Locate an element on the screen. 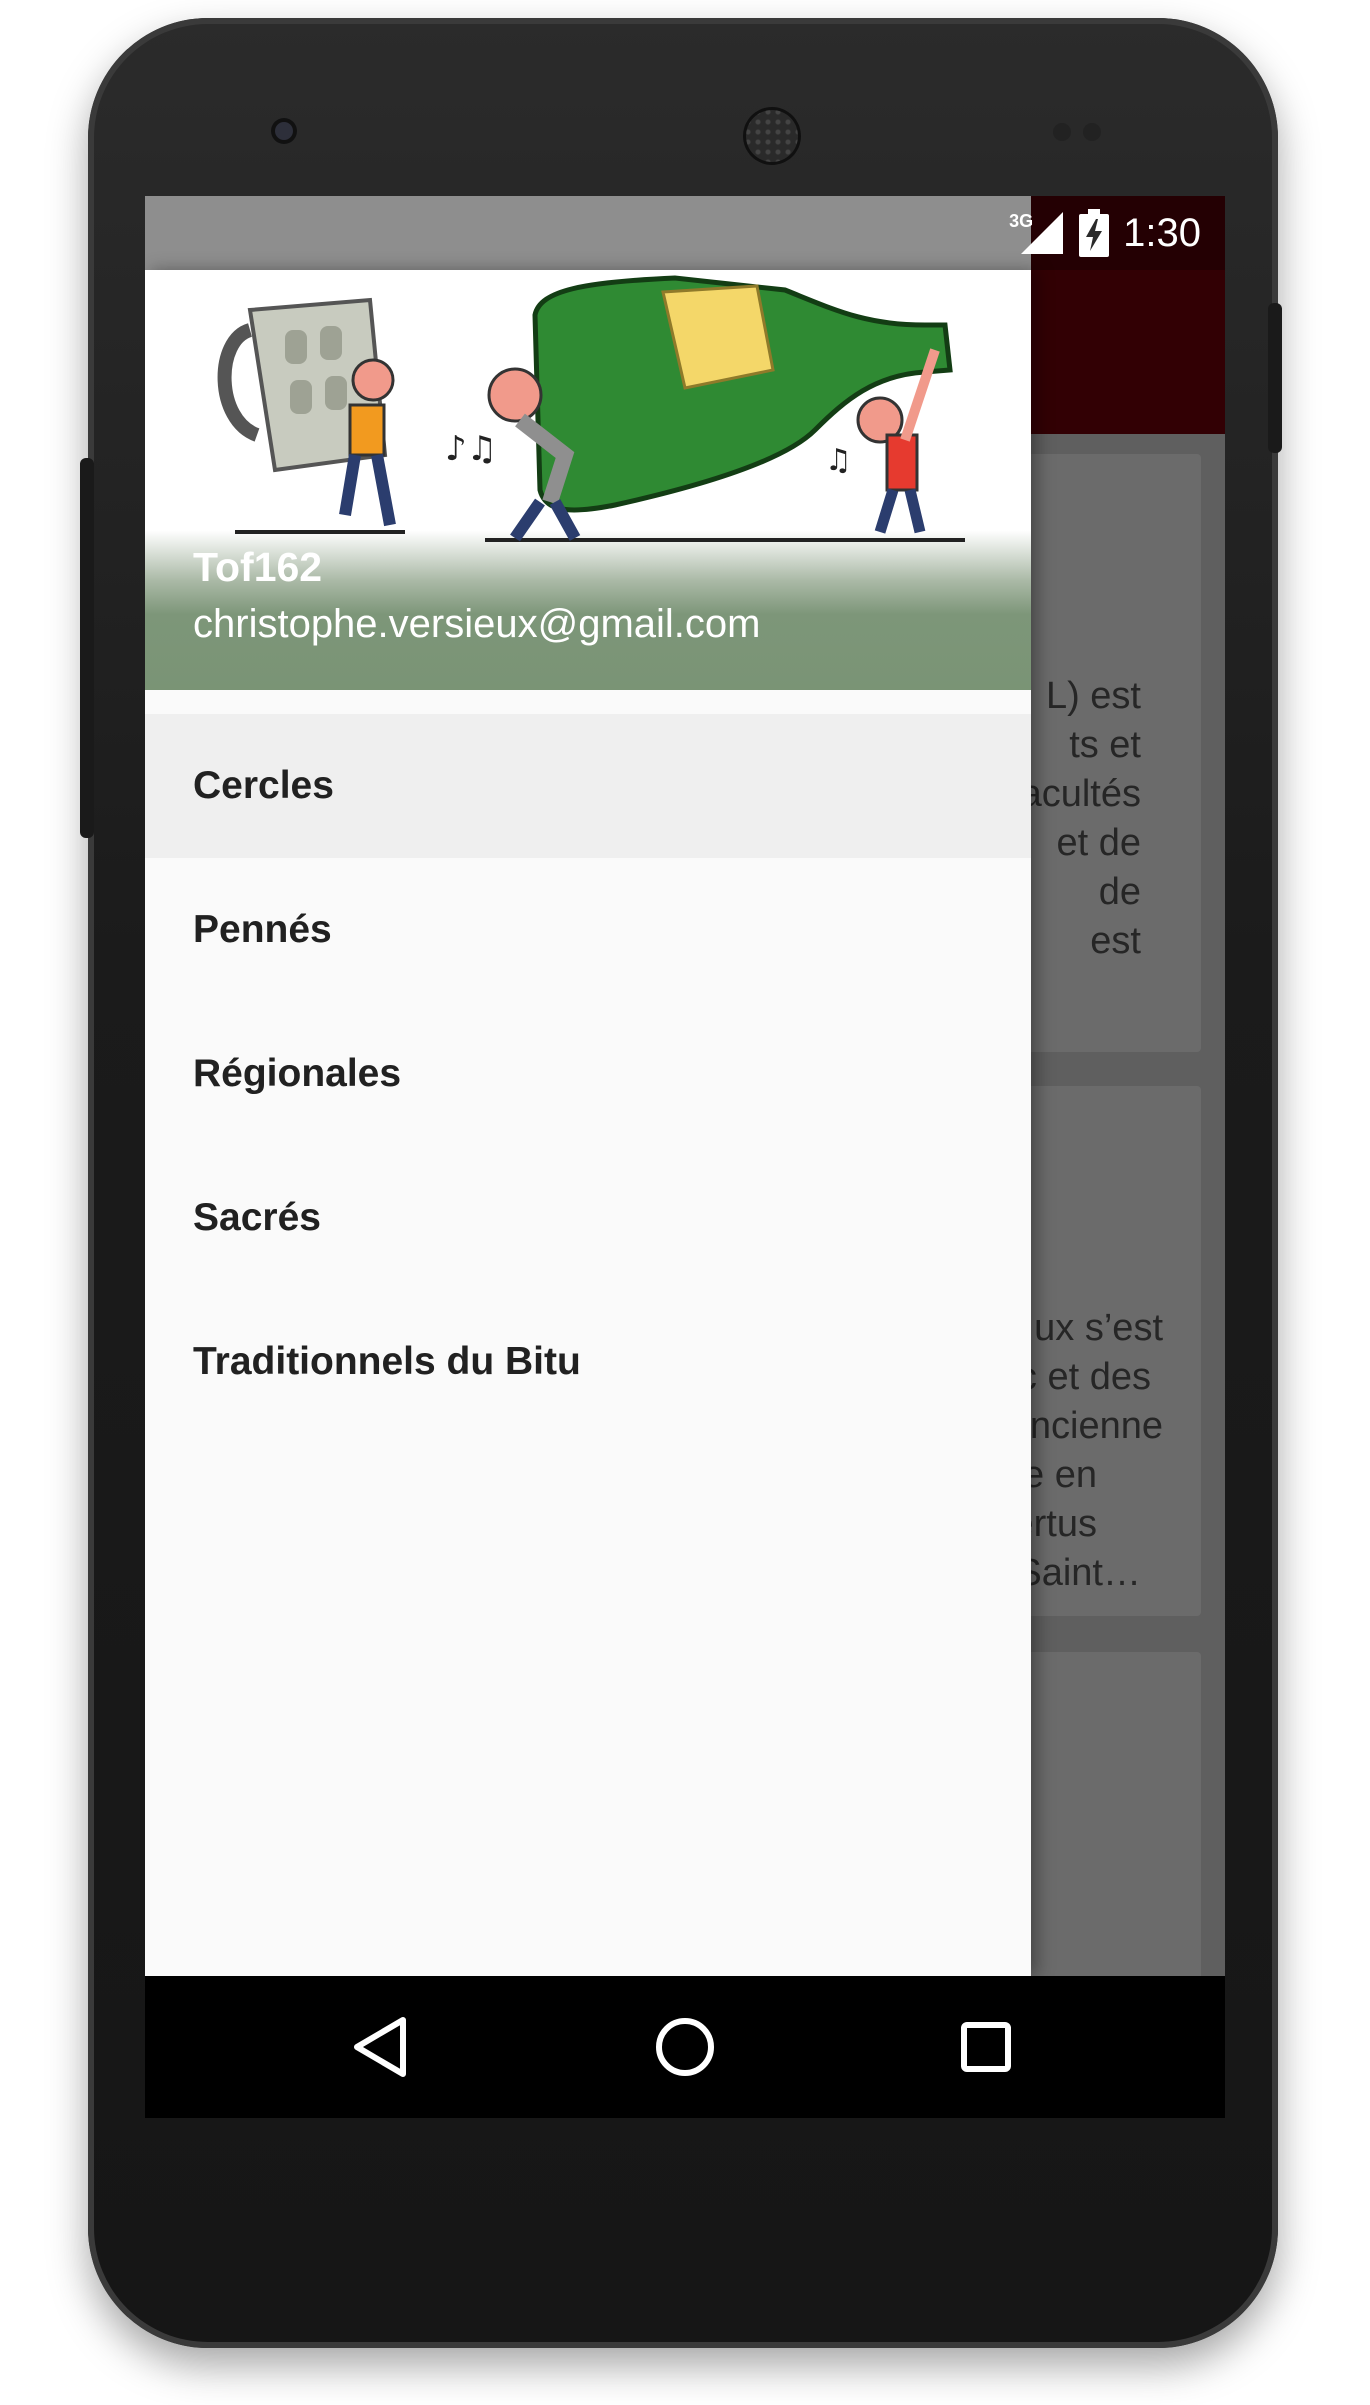 Image resolution: width=1370 pixels, height=2405 pixels. home-circle-icon is located at coordinates (685, 2047).